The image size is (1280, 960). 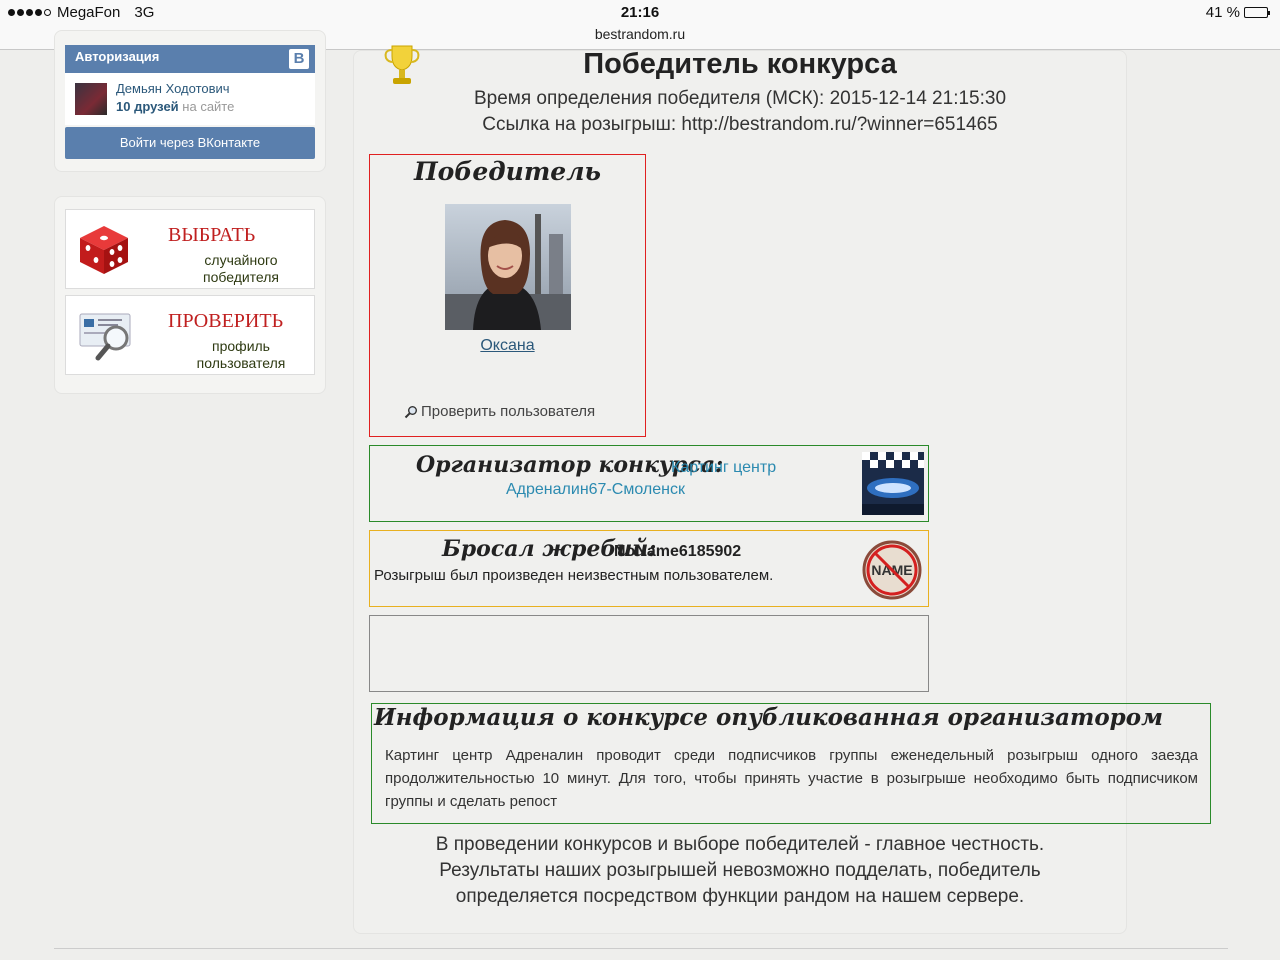 What do you see at coordinates (104, 250) in the screenshot?
I see `dice-icon` at bounding box center [104, 250].